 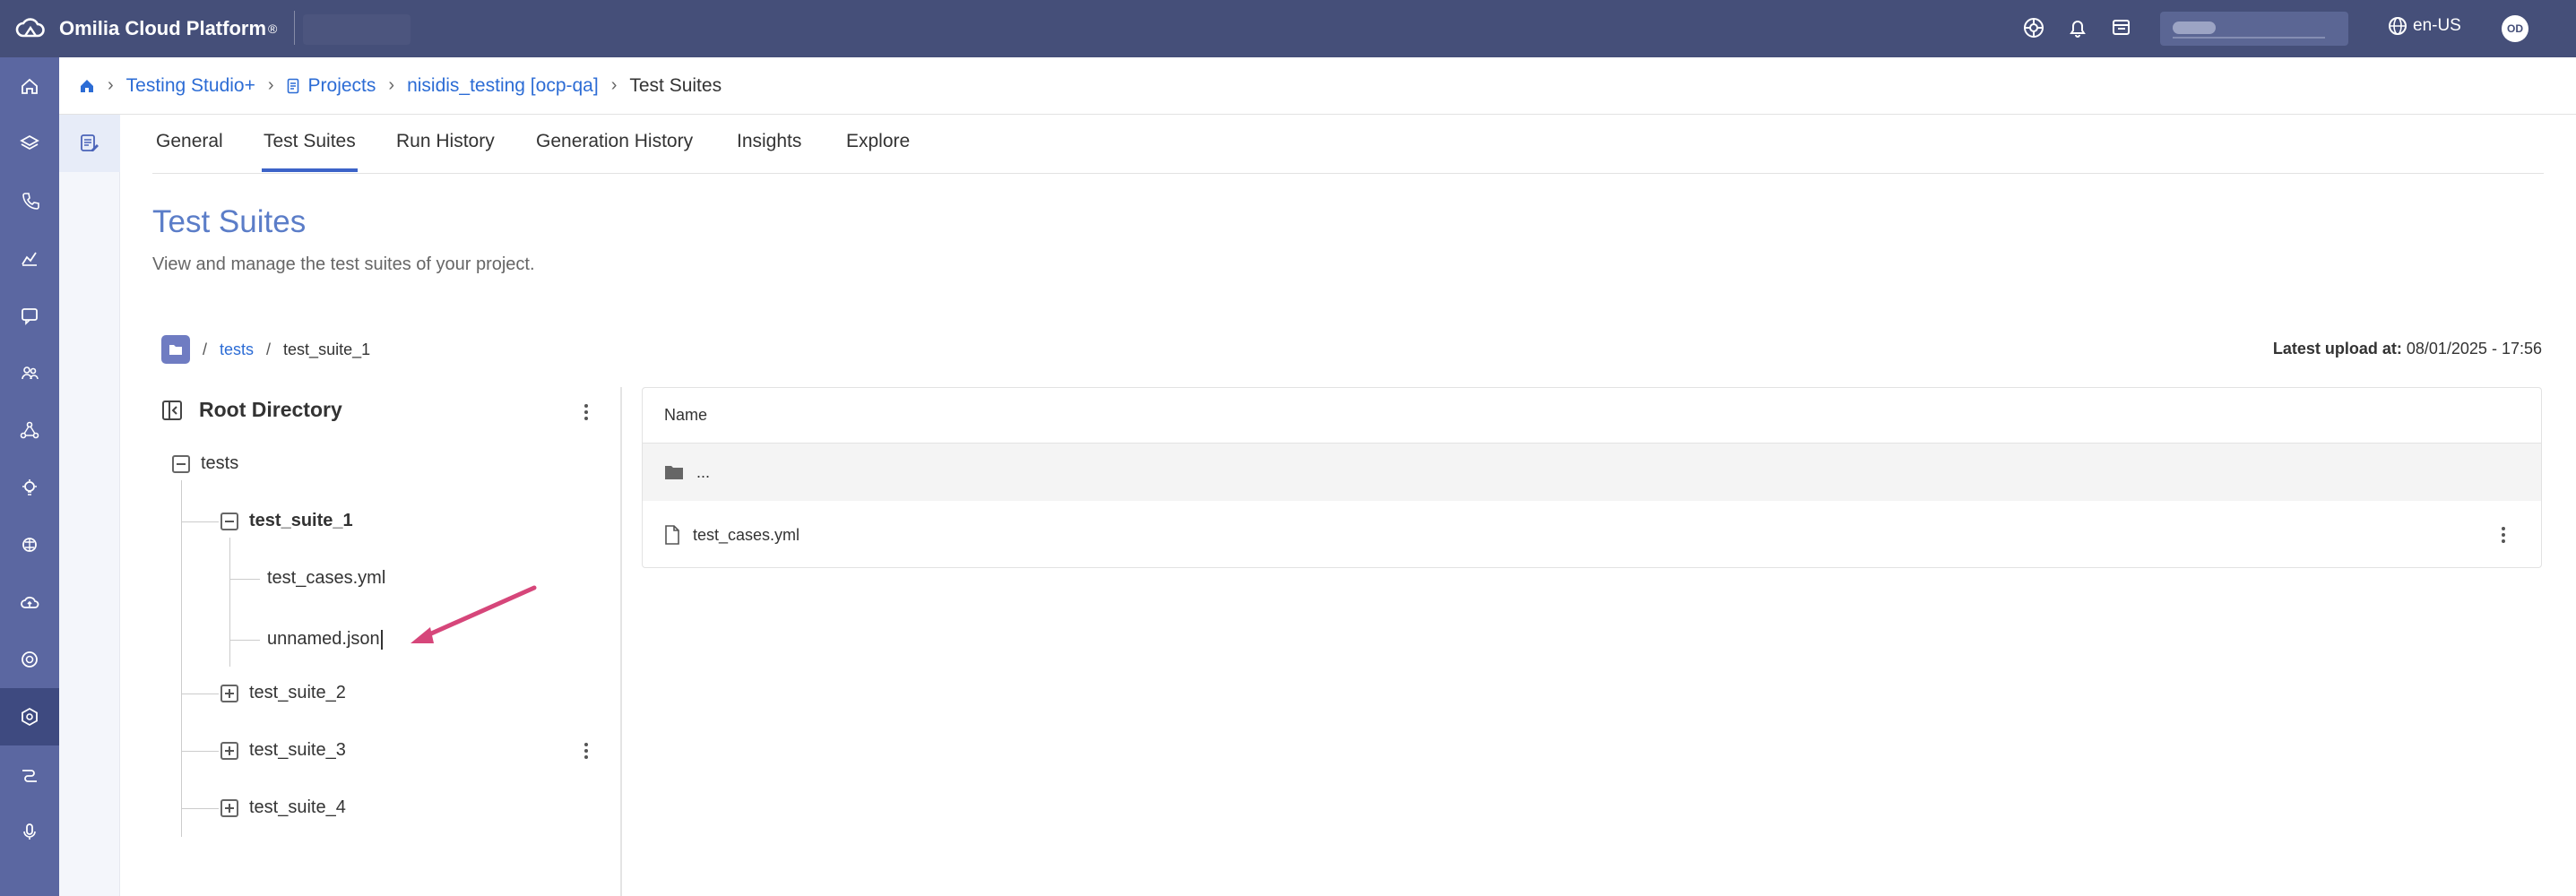 What do you see at coordinates (172, 410) in the screenshot?
I see `collapse-panel-icon` at bounding box center [172, 410].